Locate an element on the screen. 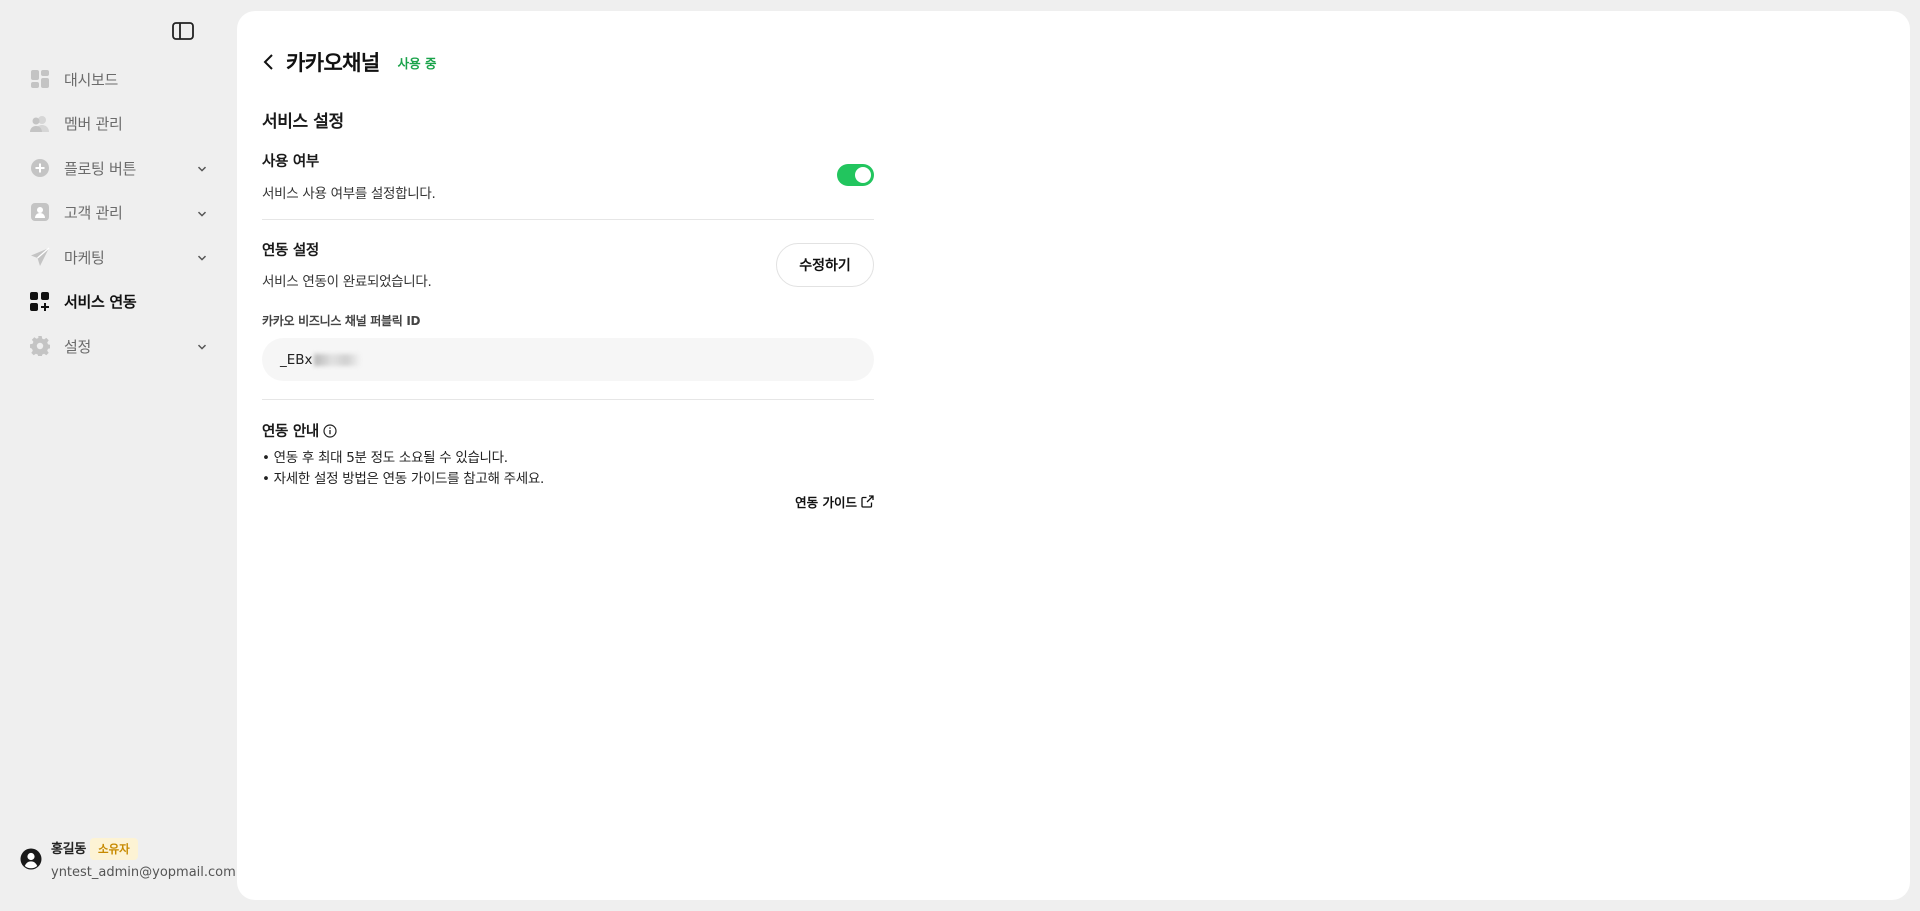 The width and height of the screenshot is (1920, 911). sidebar-item-floating-button: 플로팅 버튼 is located at coordinates (120, 168).